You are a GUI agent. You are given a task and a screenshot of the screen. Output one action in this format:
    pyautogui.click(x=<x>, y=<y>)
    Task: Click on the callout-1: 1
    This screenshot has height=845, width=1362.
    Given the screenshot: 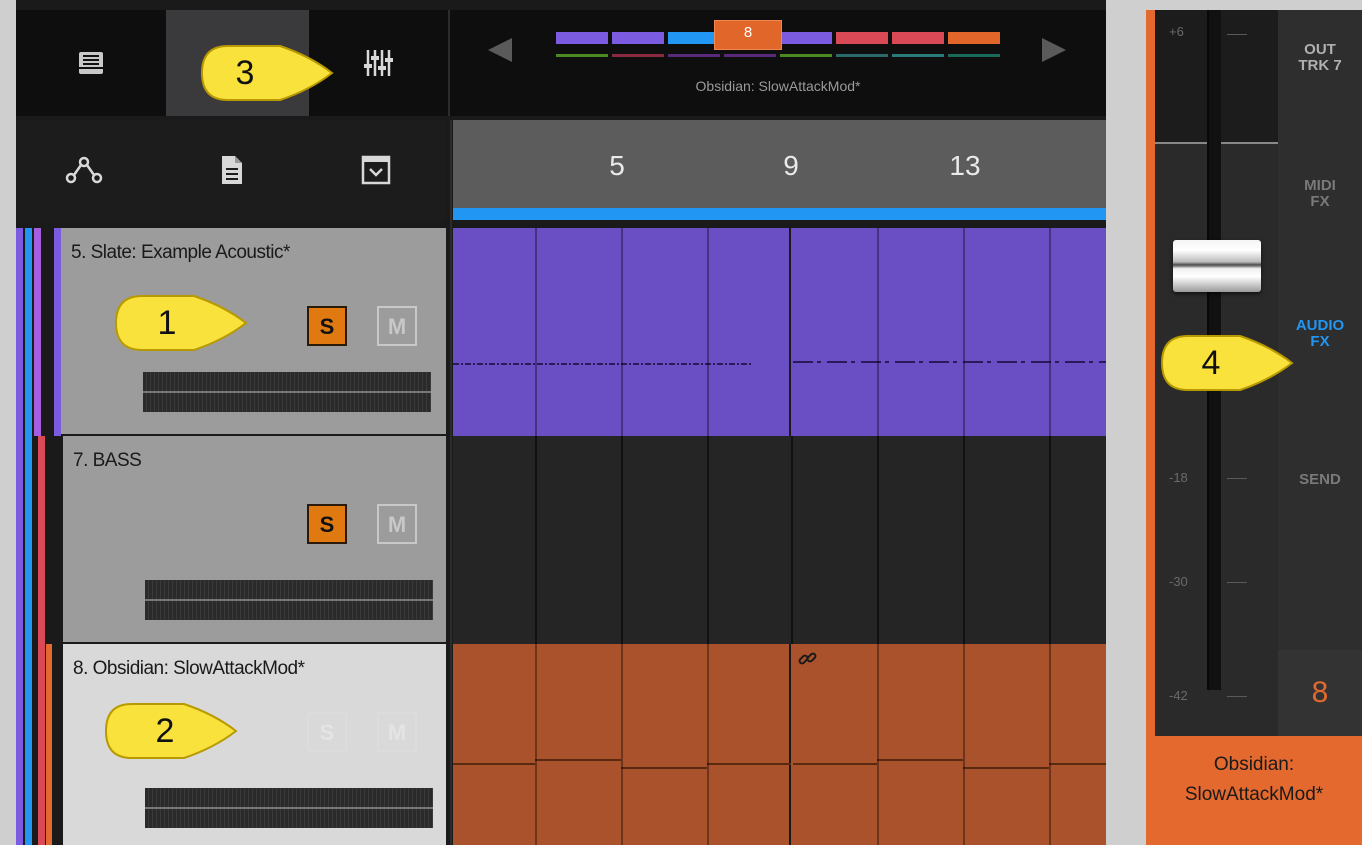 What is the action you would take?
    pyautogui.click(x=184, y=323)
    